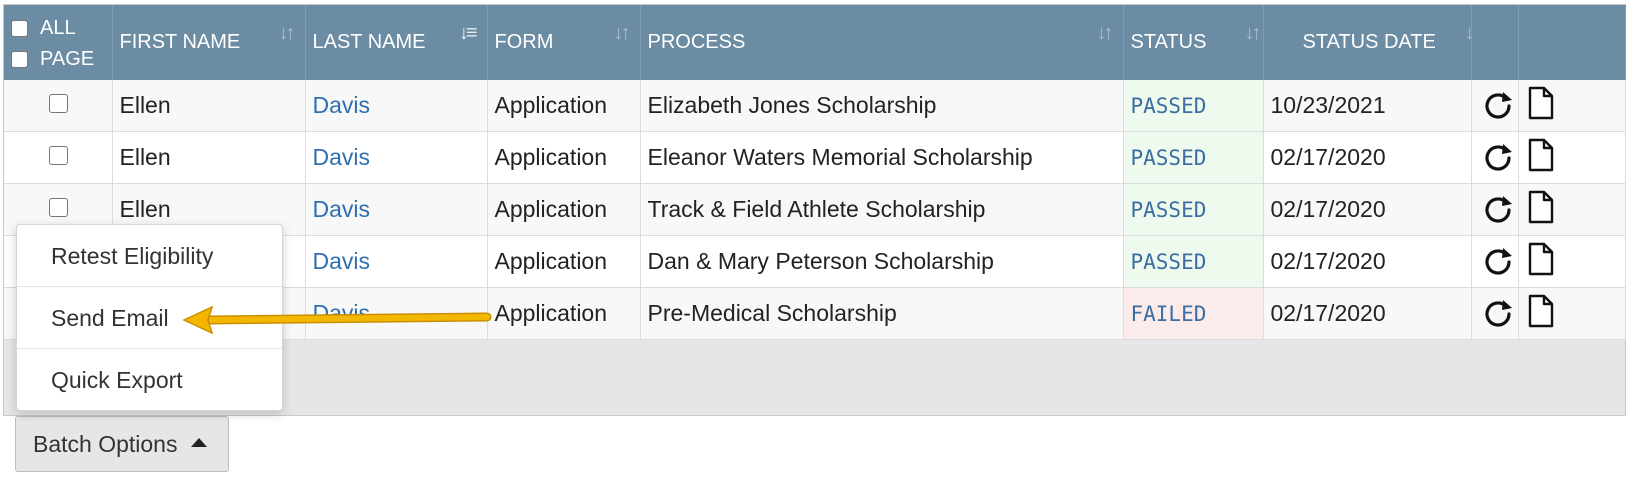 The height and width of the screenshot is (497, 1629). Describe the element at coordinates (564, 42) in the screenshot. I see `column-header-form: FORM ↓↑` at that location.